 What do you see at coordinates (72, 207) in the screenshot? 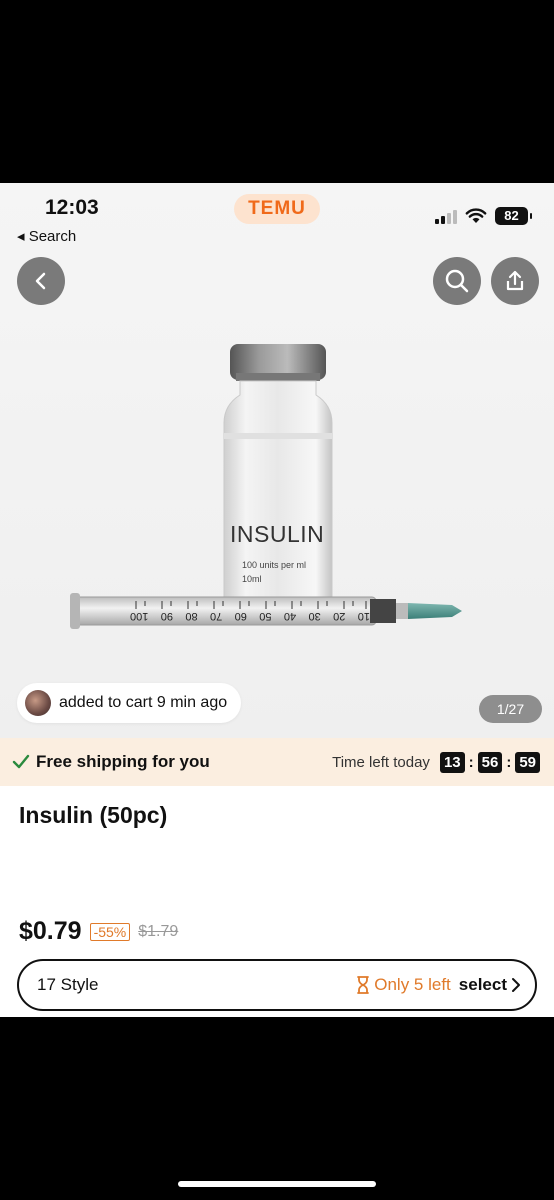
I see `status-time: 12:03` at bounding box center [72, 207].